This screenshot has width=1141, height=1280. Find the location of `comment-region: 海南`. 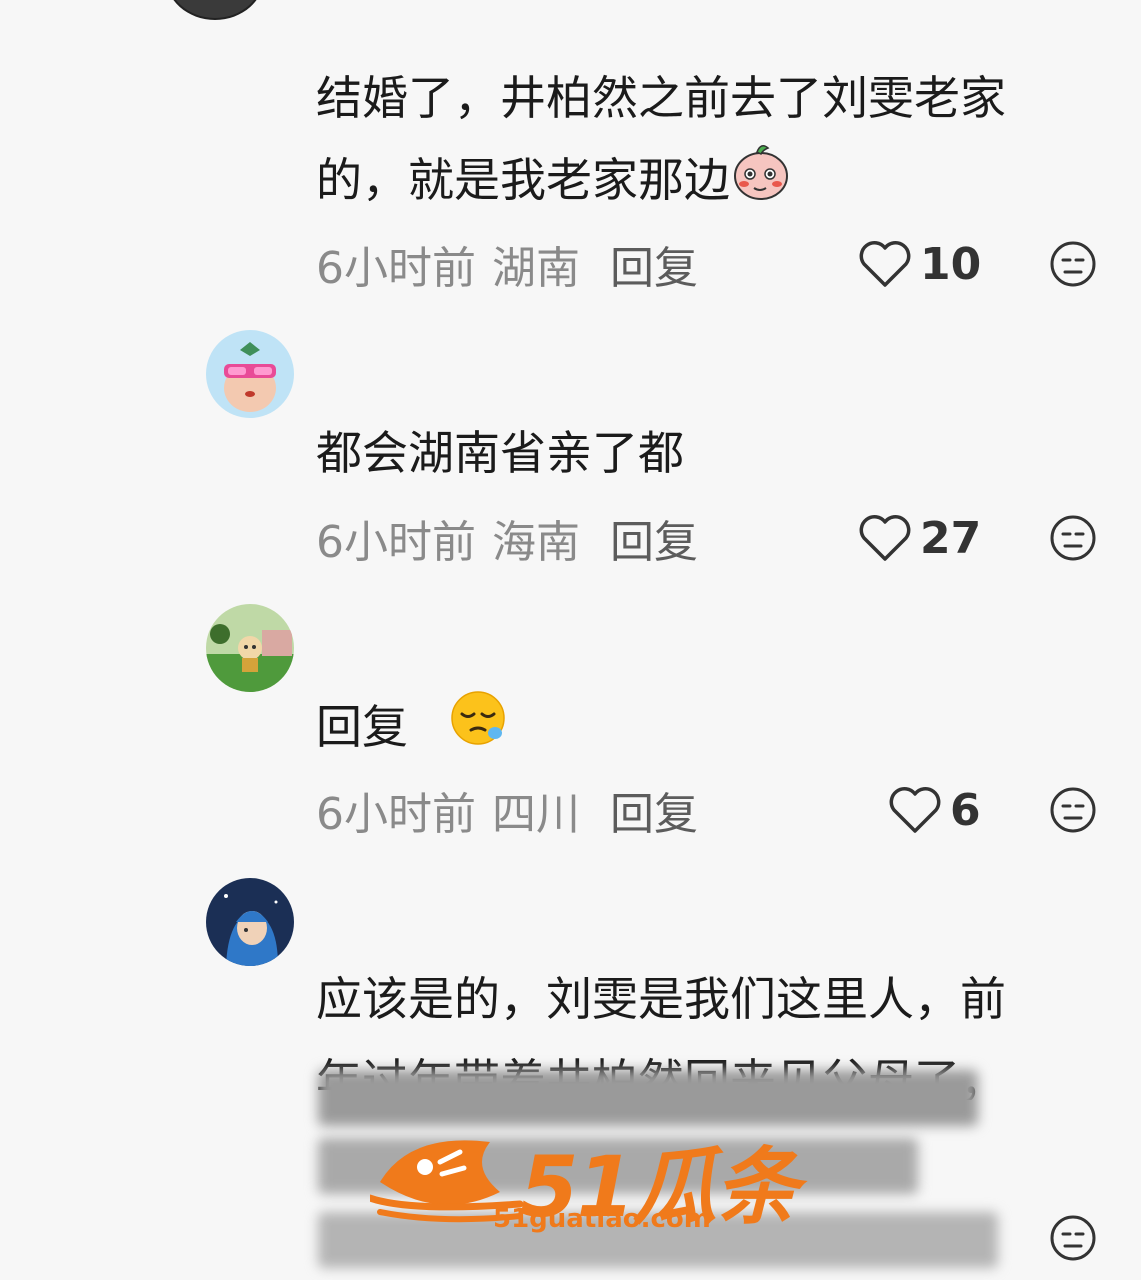

comment-region: 海南 is located at coordinates (536, 542).